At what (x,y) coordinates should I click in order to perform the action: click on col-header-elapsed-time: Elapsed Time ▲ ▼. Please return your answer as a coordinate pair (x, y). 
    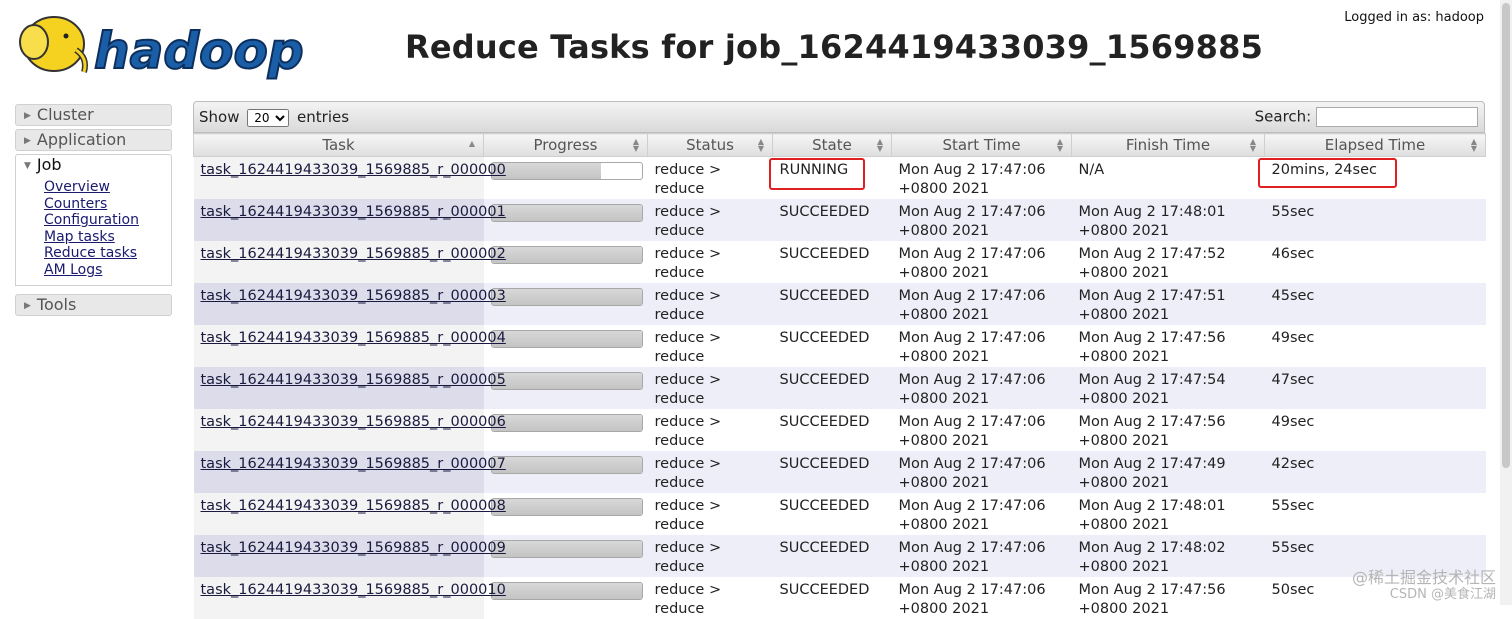
    Looking at the image, I should click on (1375, 145).